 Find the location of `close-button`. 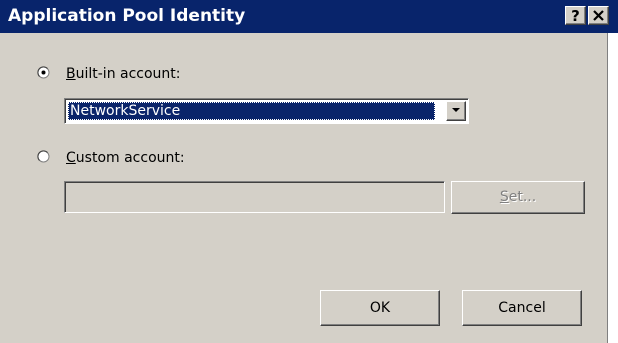

close-button is located at coordinates (598, 15).